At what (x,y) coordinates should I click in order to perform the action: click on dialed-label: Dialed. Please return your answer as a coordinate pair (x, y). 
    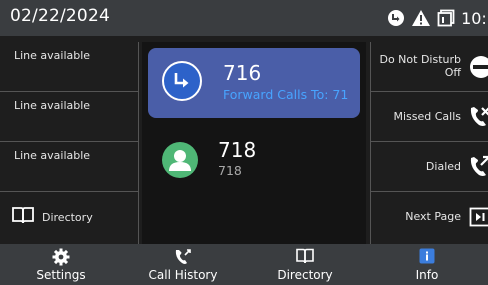
    Looking at the image, I should click on (443, 166).